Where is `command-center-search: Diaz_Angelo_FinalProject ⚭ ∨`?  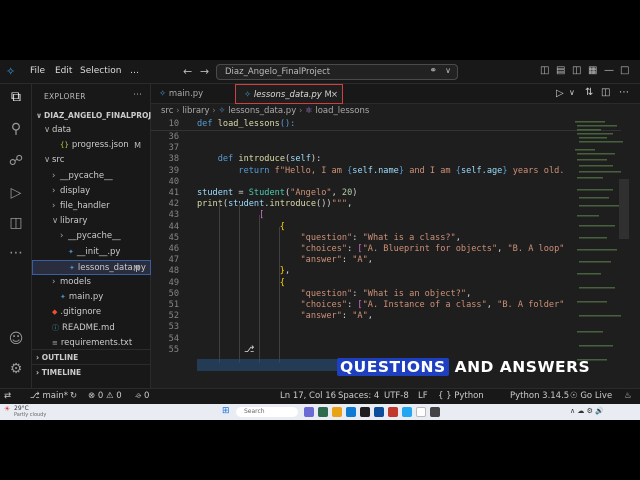
command-center-search: Diaz_Angelo_FinalProject ⚭ ∨ is located at coordinates (337, 72).